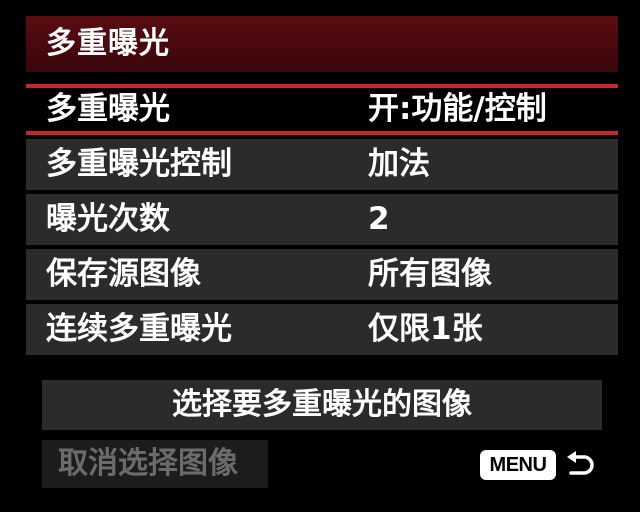  Describe the element at coordinates (457, 109) in the screenshot. I see `menu-item-value: 开:功能/控制` at that location.